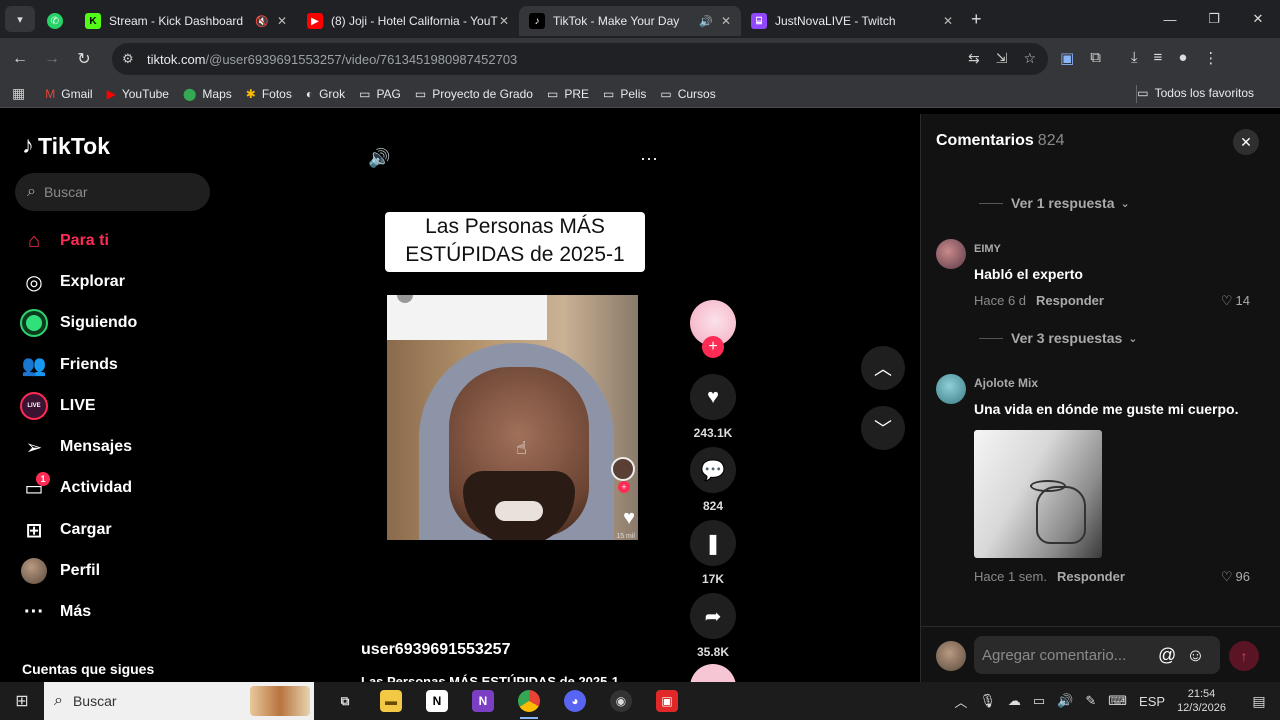  I want to click on sidebar-item-perfil: Perfil, so click(59, 571).